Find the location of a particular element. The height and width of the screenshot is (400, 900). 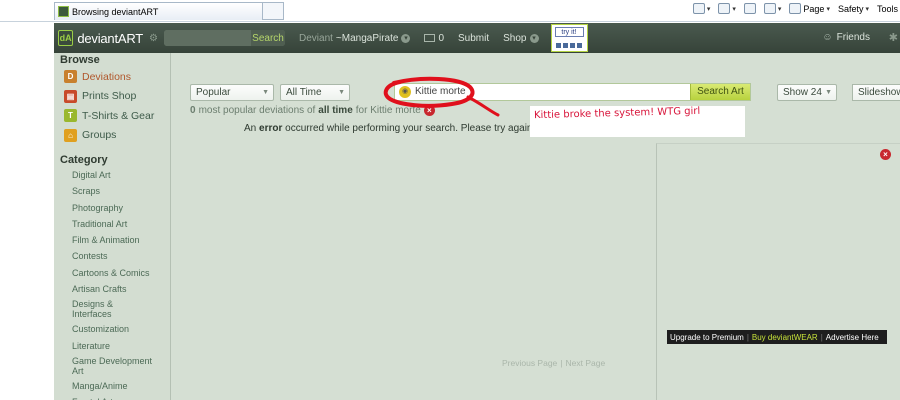

tools-menu: Tools is located at coordinates (887, 9).